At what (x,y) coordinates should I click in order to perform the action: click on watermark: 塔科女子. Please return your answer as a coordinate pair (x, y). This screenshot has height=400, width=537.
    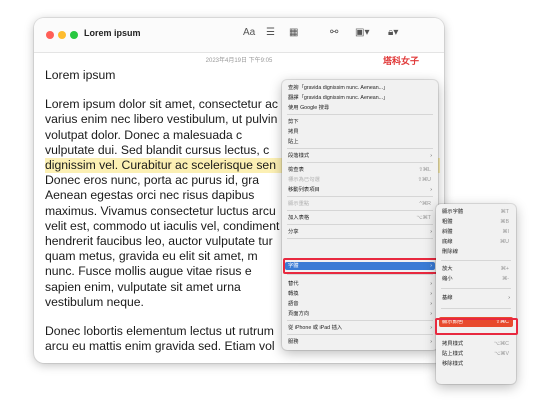
    Looking at the image, I should click on (401, 61).